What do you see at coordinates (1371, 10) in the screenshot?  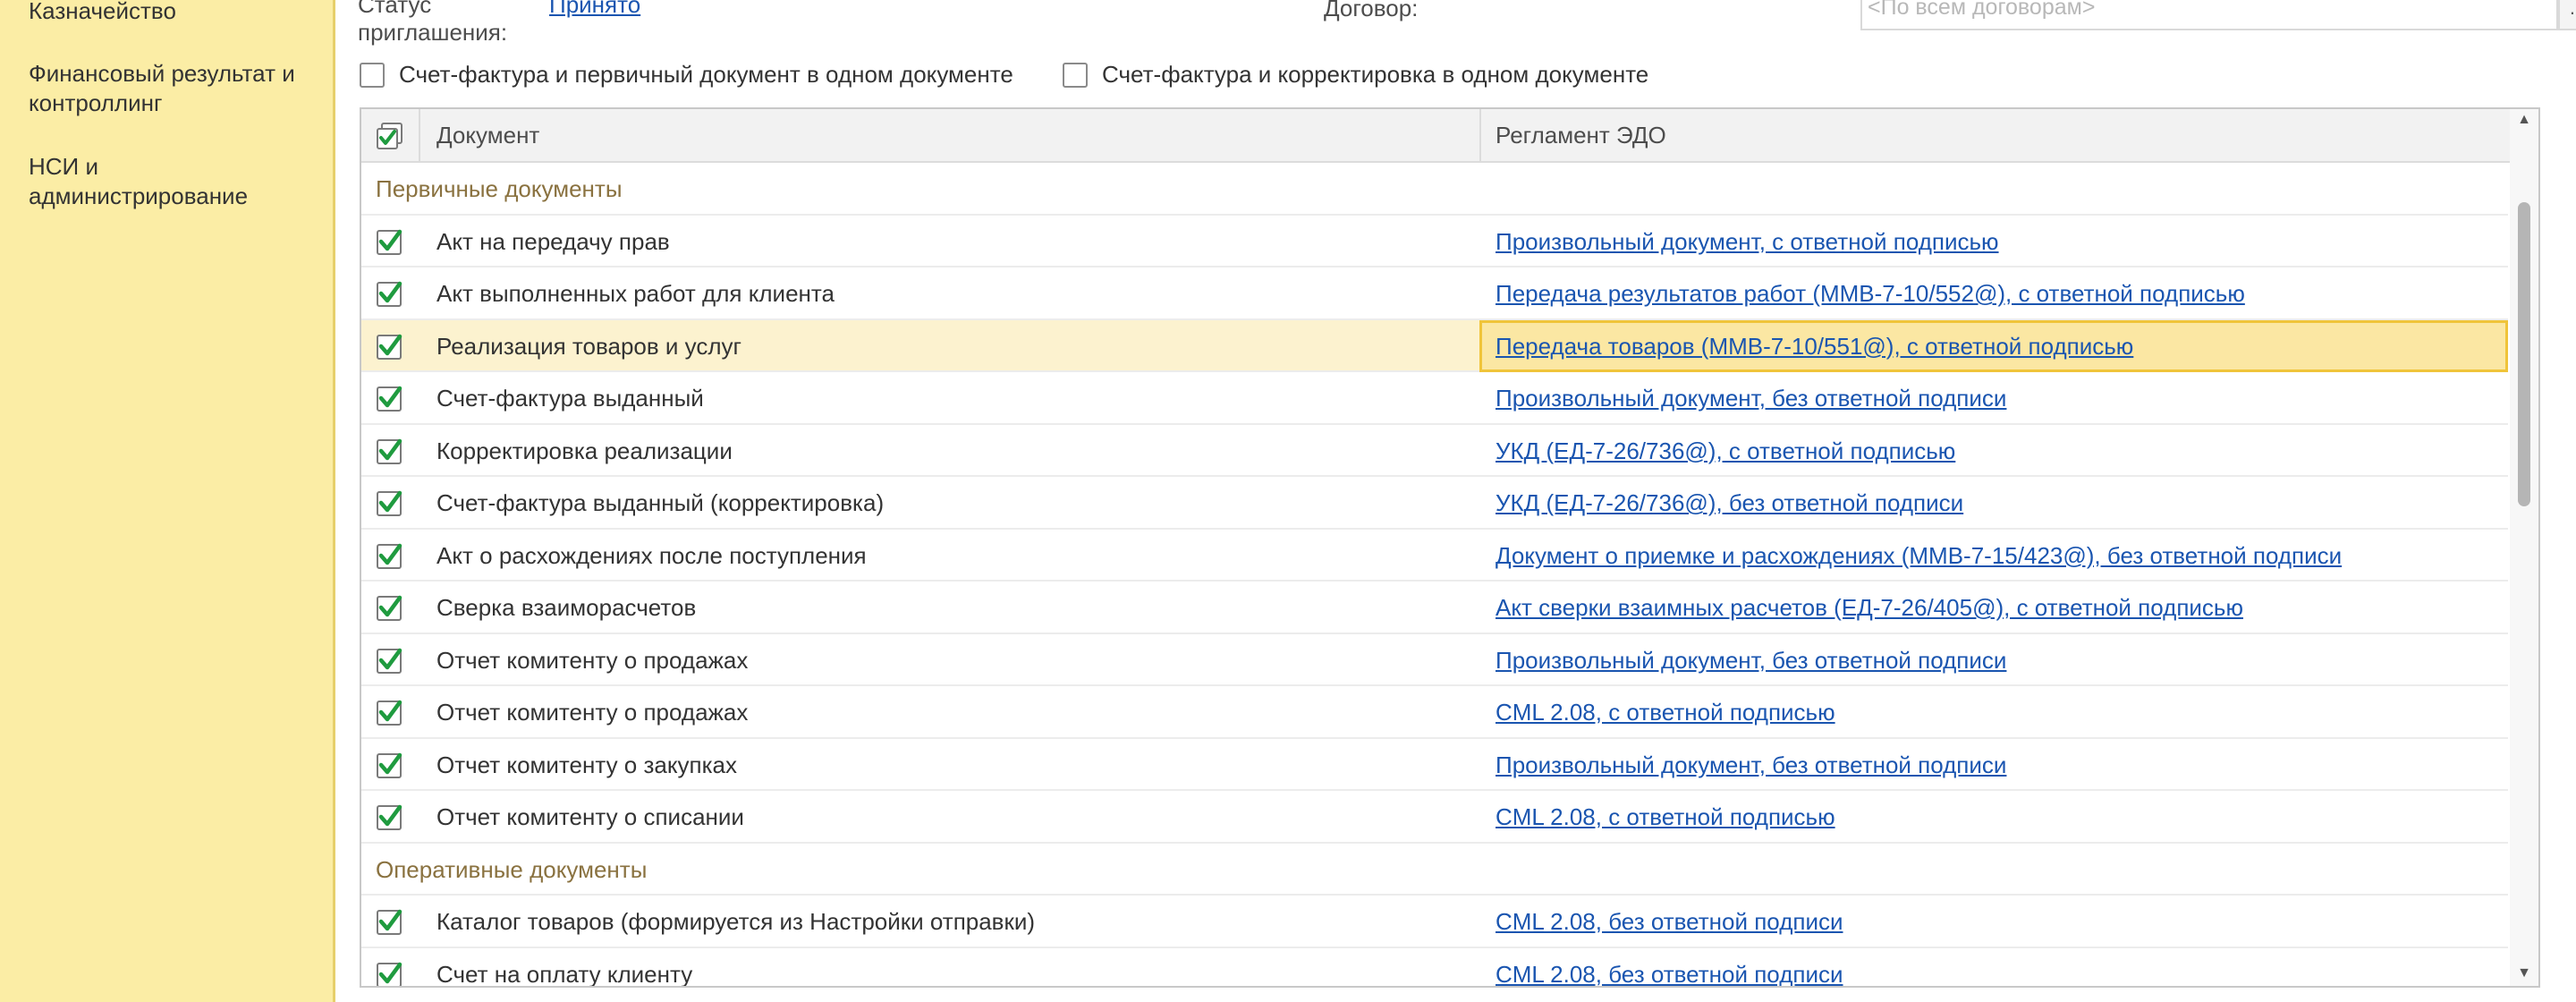 I see `contract-label: Договор:` at bounding box center [1371, 10].